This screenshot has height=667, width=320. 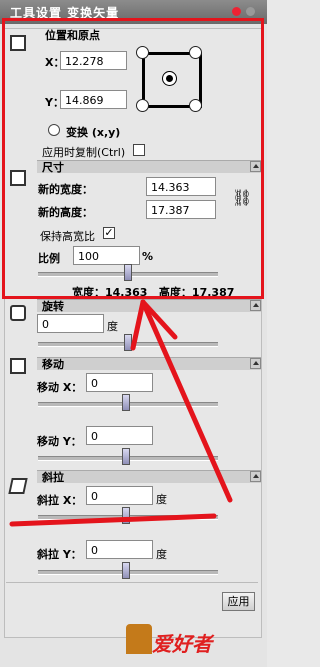 What do you see at coordinates (159, 319) in the screenshot?
I see `annotation-arrow-head-right` at bounding box center [159, 319].